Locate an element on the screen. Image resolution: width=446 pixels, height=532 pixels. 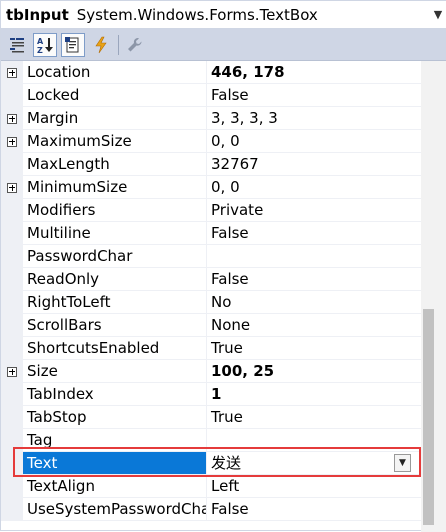
property-name: MaximumSize is located at coordinates (114, 141).